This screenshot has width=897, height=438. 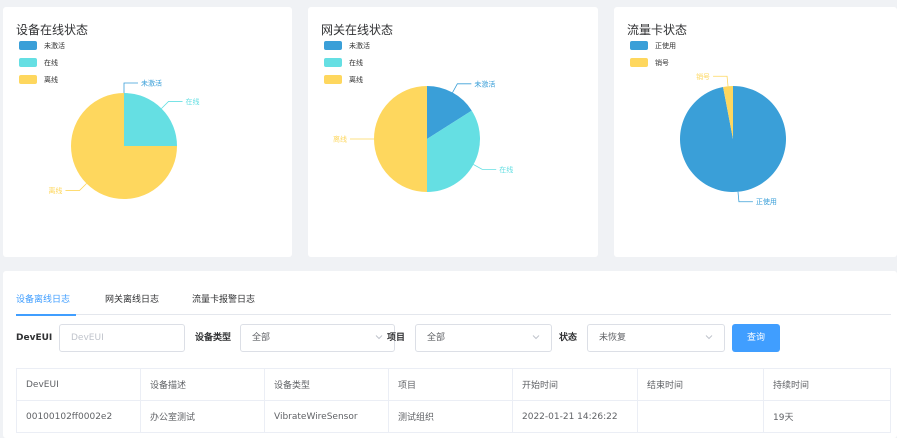 I want to click on cell-end-time, so click(x=700, y=416).